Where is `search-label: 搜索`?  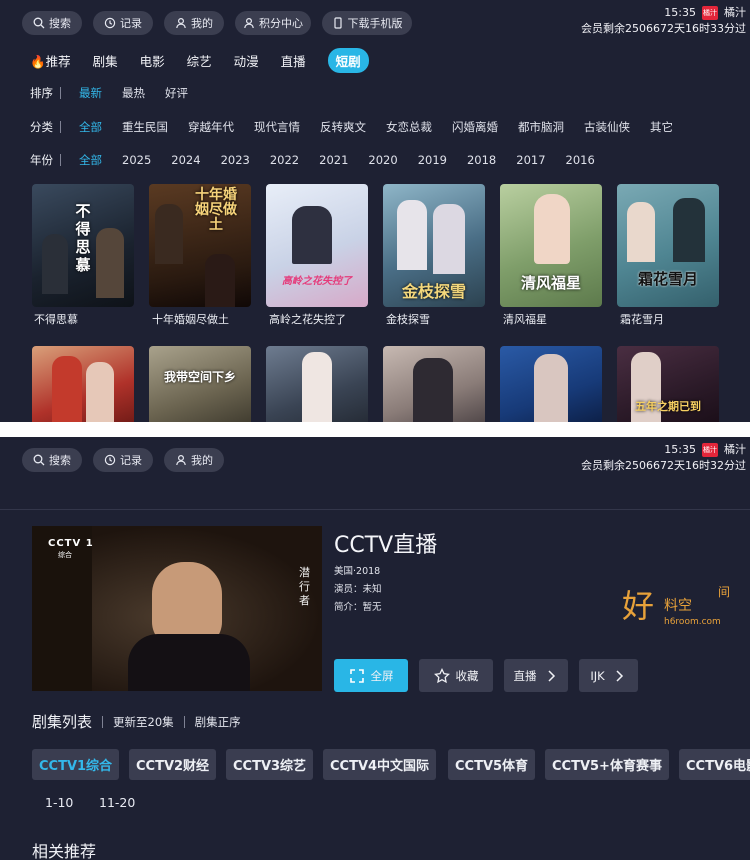
search-label: 搜索 is located at coordinates (60, 23).